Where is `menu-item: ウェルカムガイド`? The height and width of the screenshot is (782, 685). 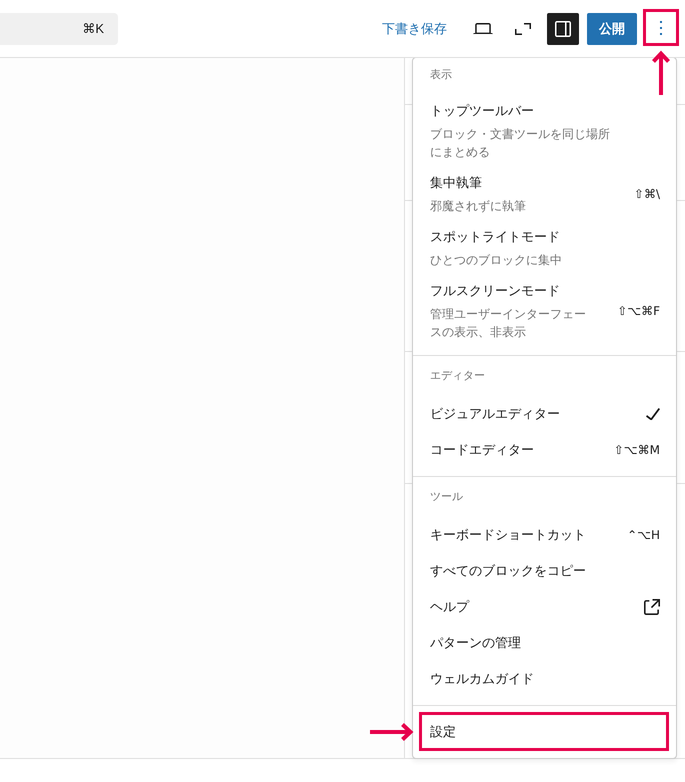 menu-item: ウェルカムガイド is located at coordinates (544, 679).